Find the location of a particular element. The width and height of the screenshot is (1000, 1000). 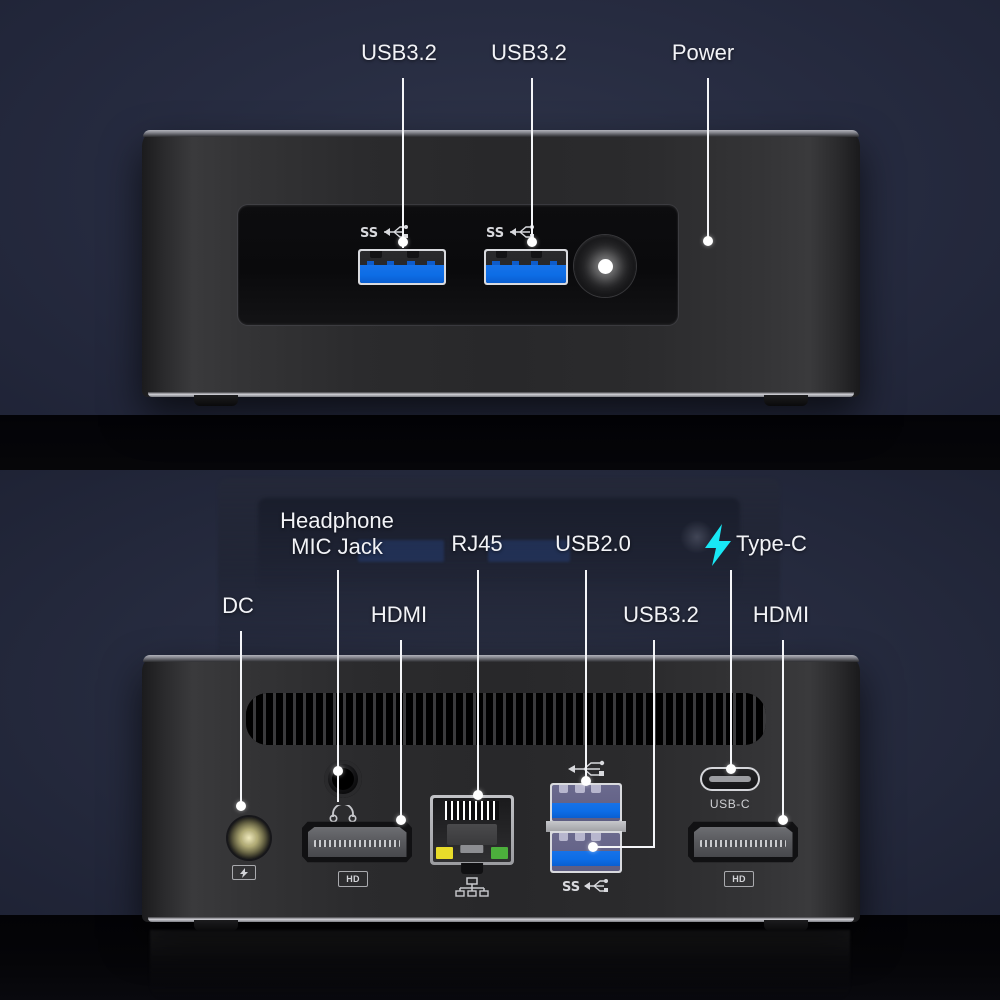

usb-c-caption: USB-C is located at coordinates (730, 804).